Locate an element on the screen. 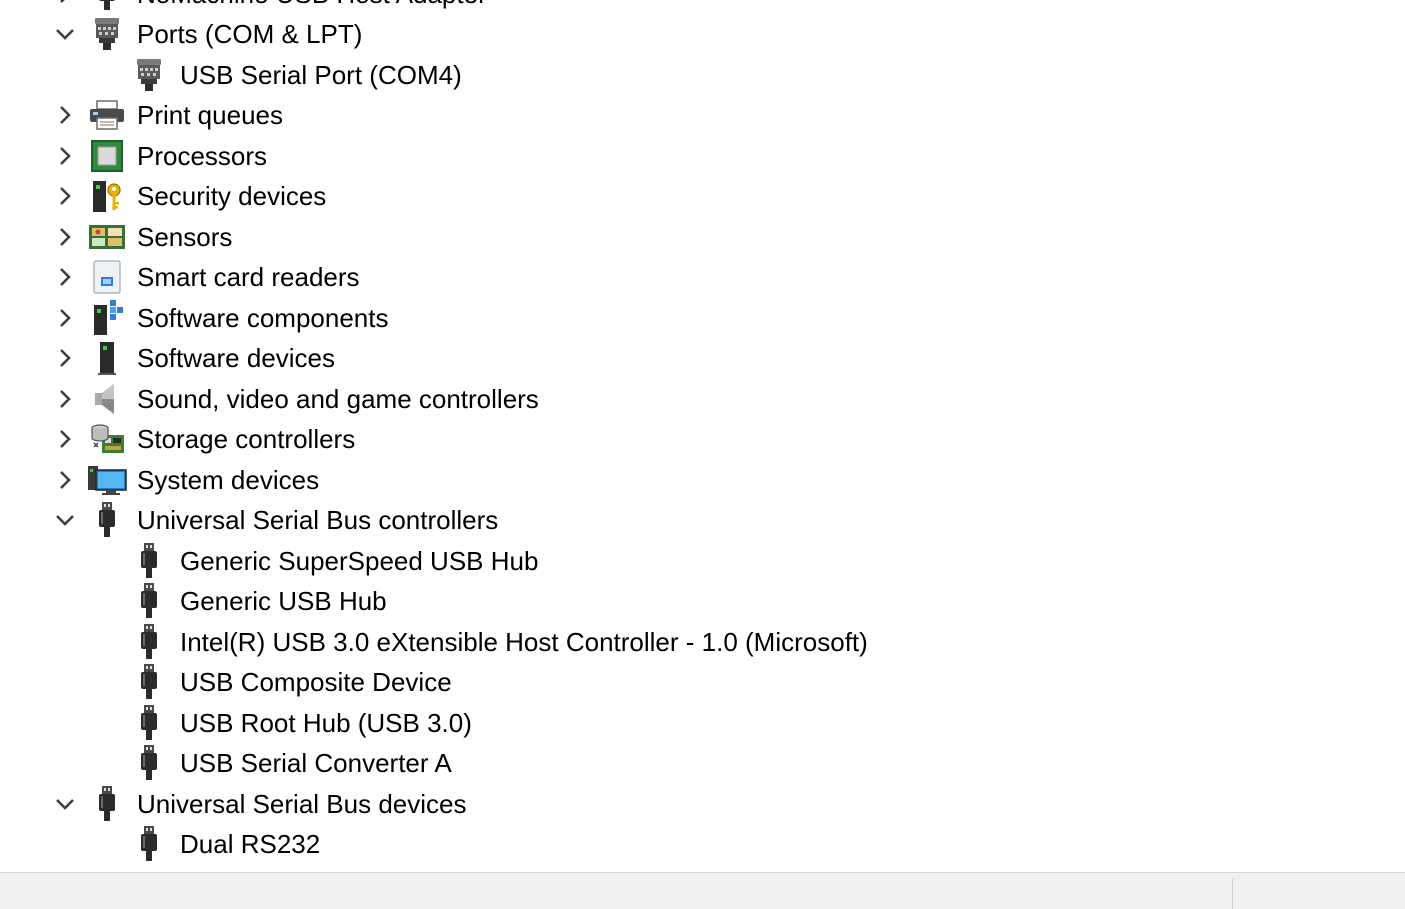 The image size is (1405, 909). tree-device-dual-rs232: Dual RS232 is located at coordinates (702, 844).